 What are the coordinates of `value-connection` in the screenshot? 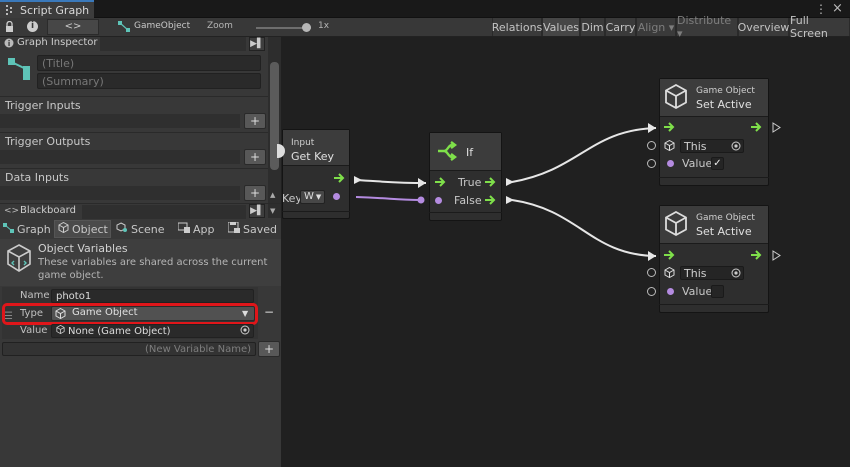 It's located at (388, 198).